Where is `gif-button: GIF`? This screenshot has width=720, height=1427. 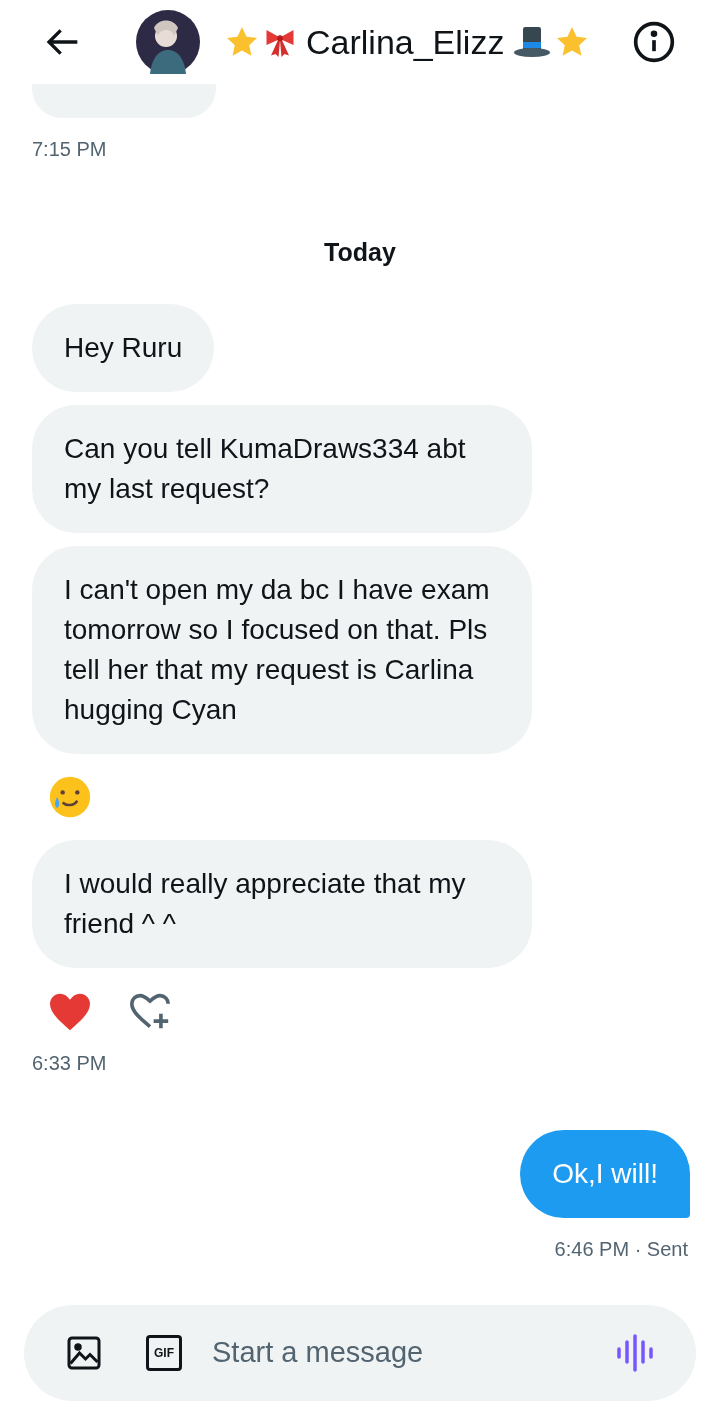
gif-button: GIF is located at coordinates (164, 1353).